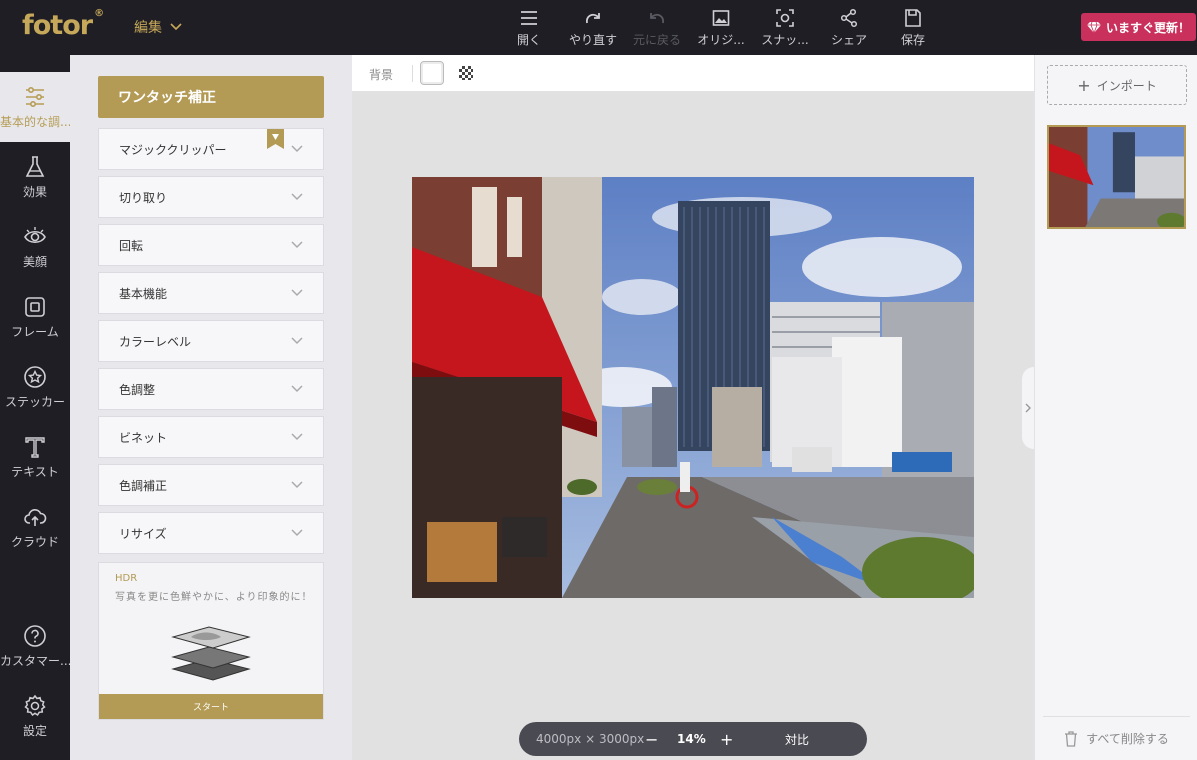 Image resolution: width=1197 pixels, height=760 pixels. What do you see at coordinates (211, 293) in the screenshot?
I see `accordion-basic: 基本機能` at bounding box center [211, 293].